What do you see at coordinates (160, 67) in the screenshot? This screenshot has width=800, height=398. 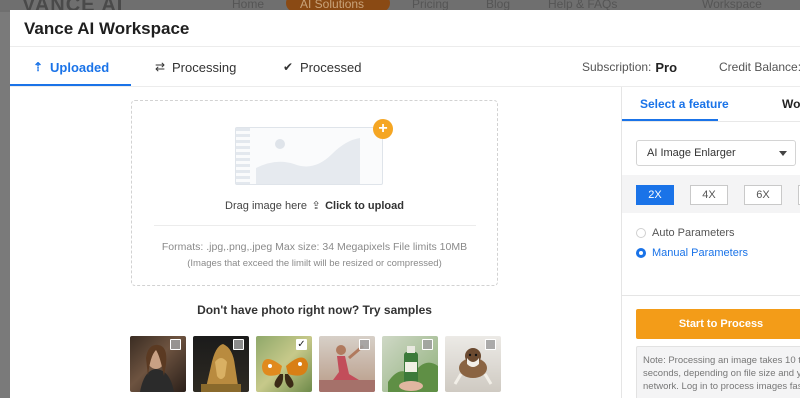 I see `refresh-icon: ⇄` at bounding box center [160, 67].